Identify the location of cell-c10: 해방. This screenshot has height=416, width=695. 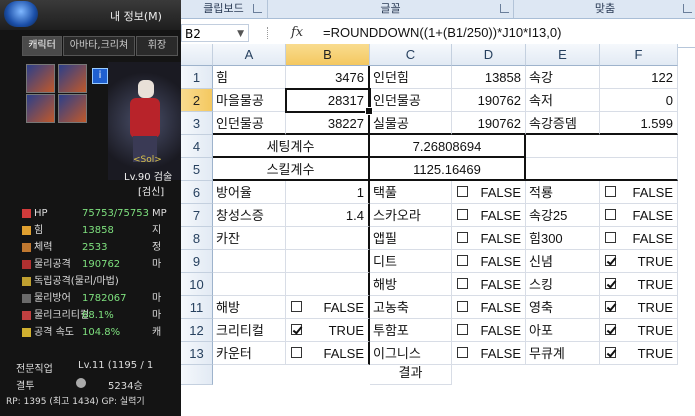
(411, 284).